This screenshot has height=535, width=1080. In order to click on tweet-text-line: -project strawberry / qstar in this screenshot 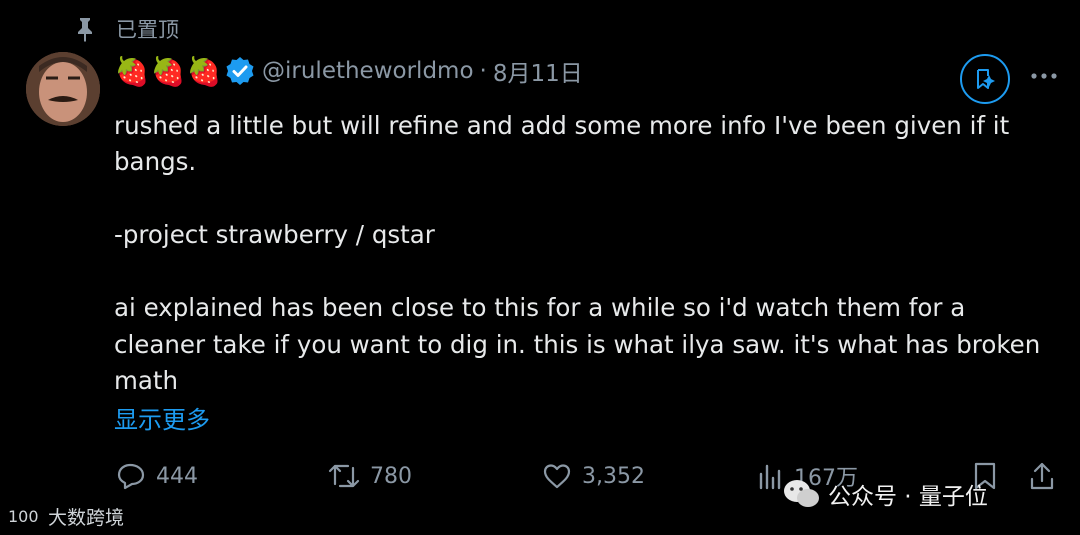, I will do `click(274, 234)`.